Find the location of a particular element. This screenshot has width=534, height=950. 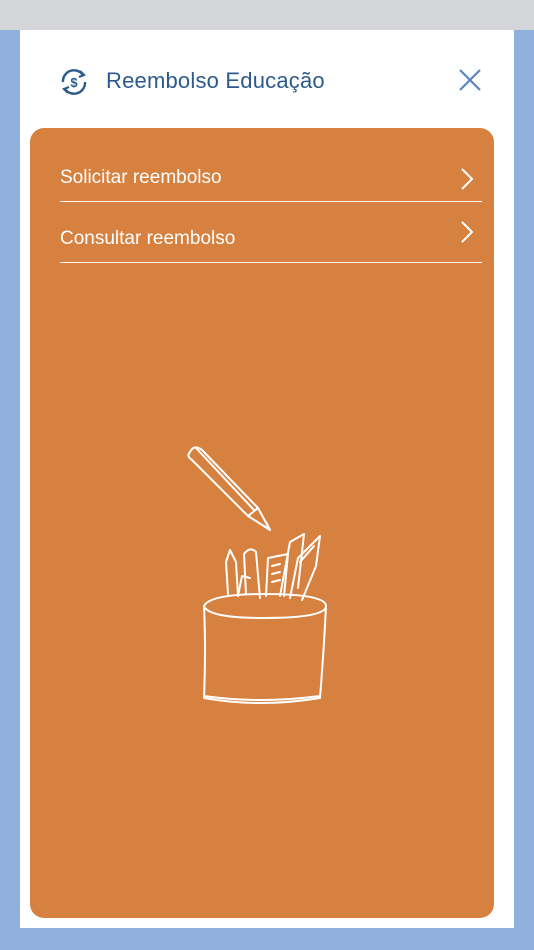

pencil-cup-illustration is located at coordinates (257, 575).